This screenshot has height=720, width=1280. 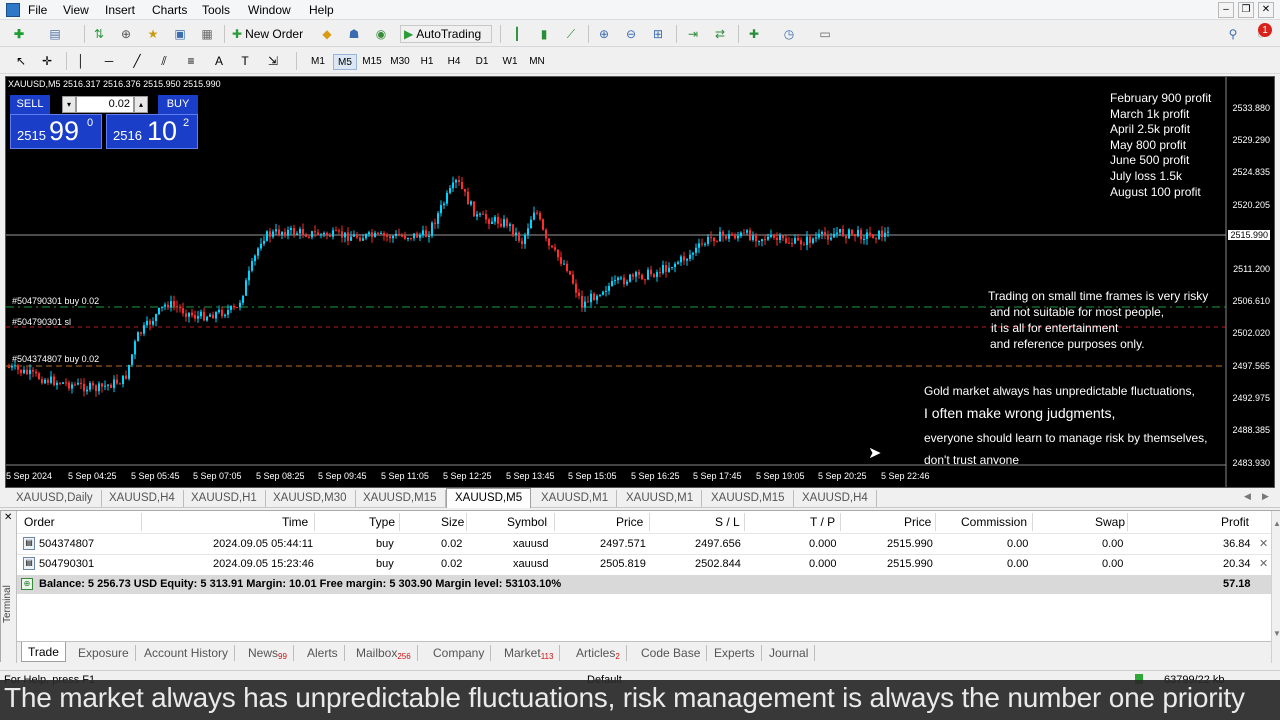 I want to click on col-time: Time, so click(x=295, y=522).